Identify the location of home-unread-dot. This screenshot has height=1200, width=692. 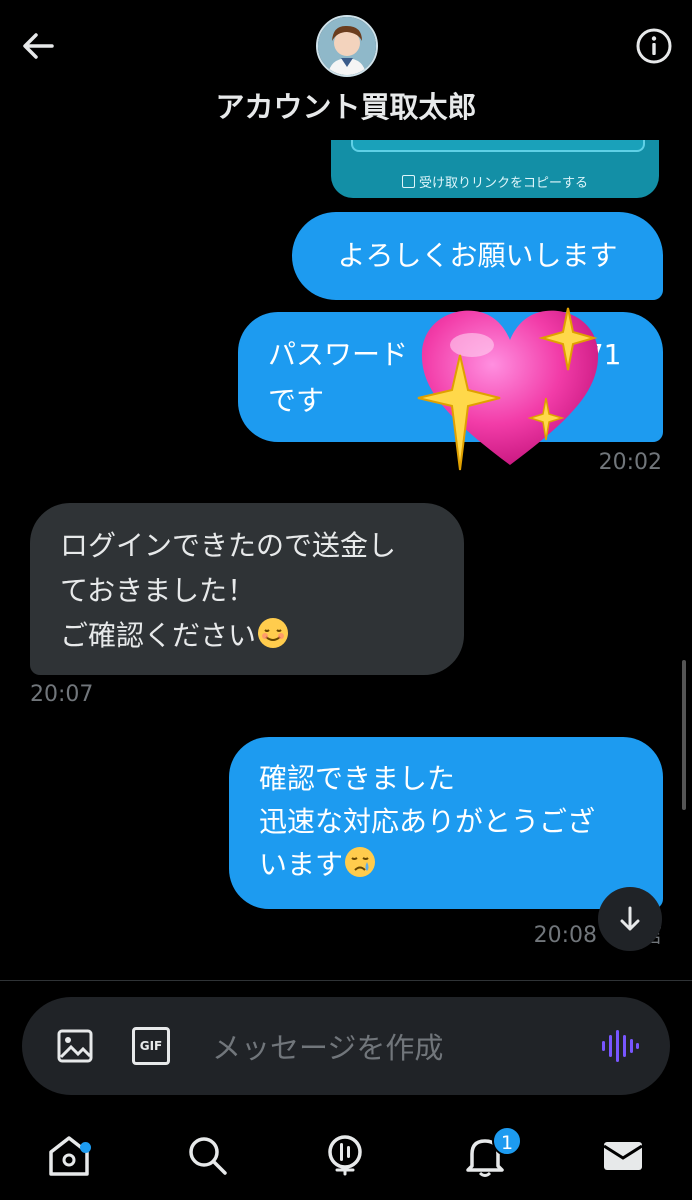
(85, 1147).